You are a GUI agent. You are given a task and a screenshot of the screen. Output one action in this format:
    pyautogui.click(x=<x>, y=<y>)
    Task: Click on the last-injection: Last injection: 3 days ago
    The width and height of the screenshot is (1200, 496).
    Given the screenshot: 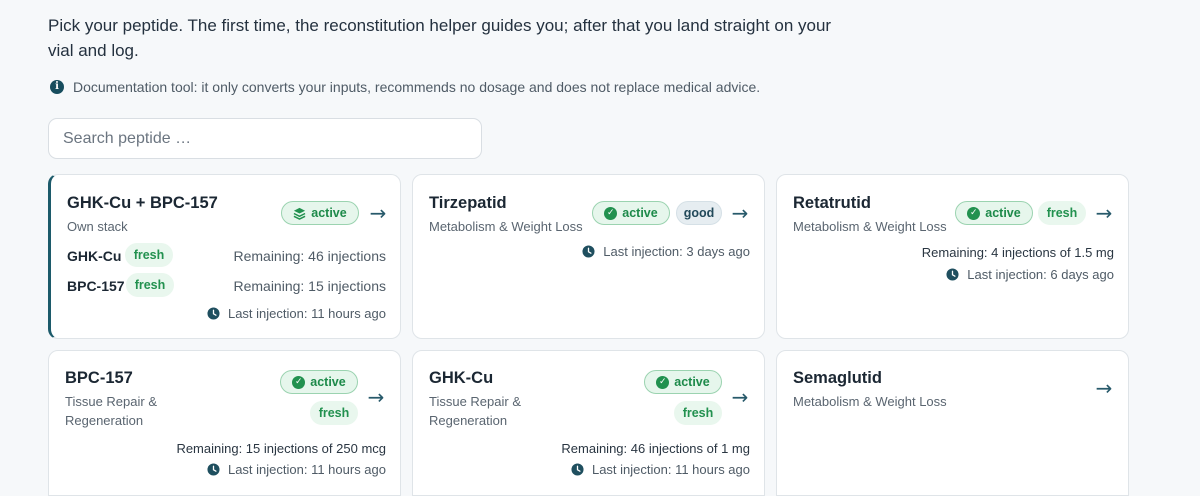 What is the action you would take?
    pyautogui.click(x=666, y=251)
    